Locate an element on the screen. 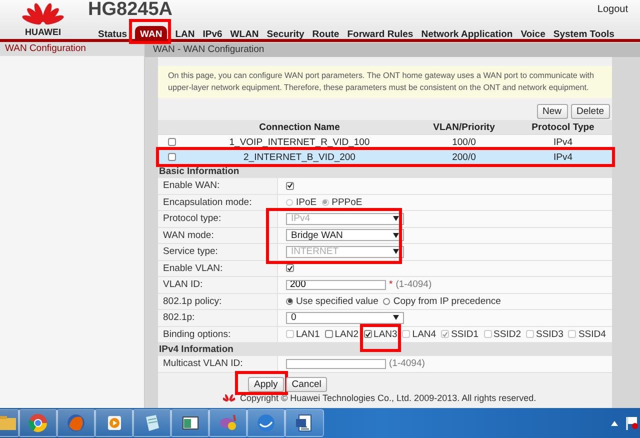  brand-name: HUAWEI is located at coordinates (43, 32).